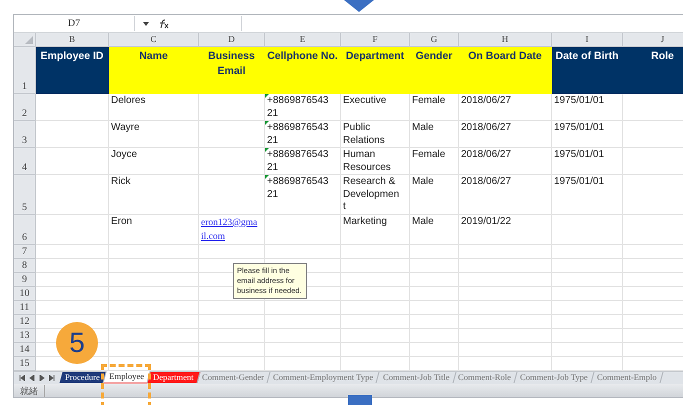 This screenshot has height=405, width=683. I want to click on table-cell: Research & Developmen t, so click(375, 194).